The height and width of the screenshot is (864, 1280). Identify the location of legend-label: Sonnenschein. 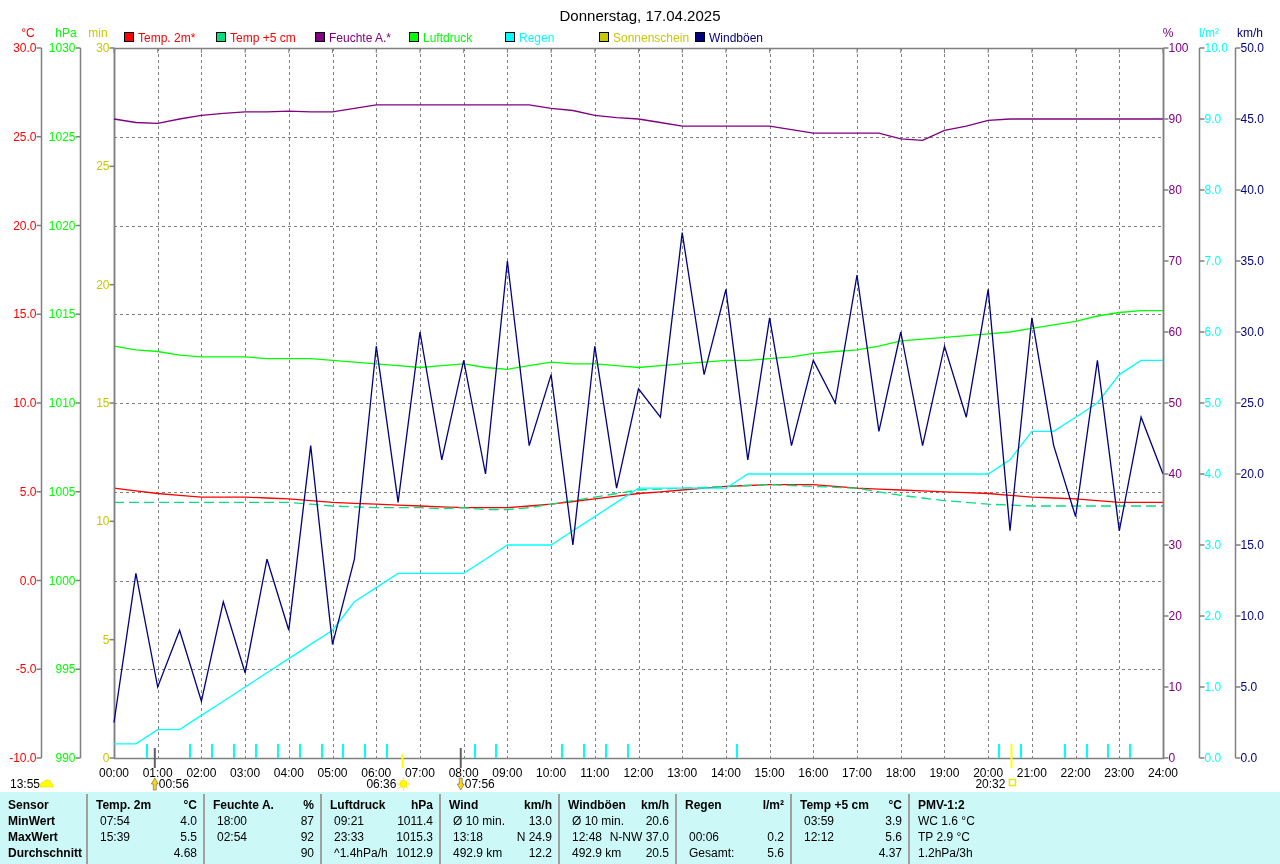
(651, 38).